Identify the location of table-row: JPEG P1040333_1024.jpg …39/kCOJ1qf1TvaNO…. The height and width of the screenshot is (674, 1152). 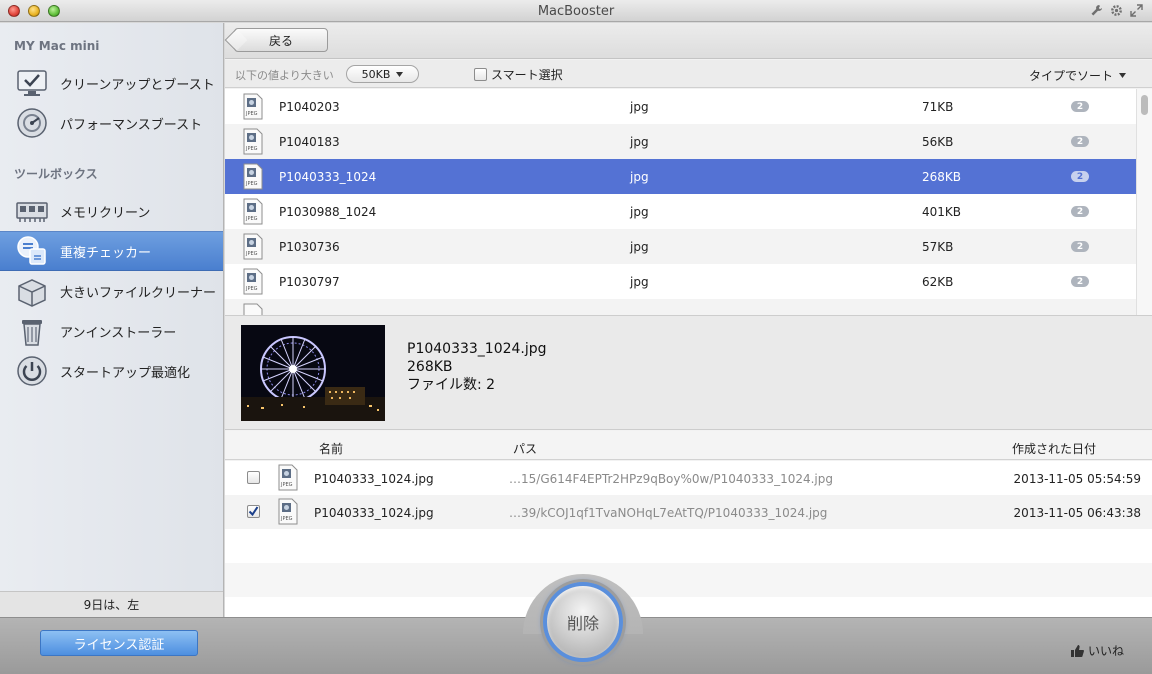
(688, 512).